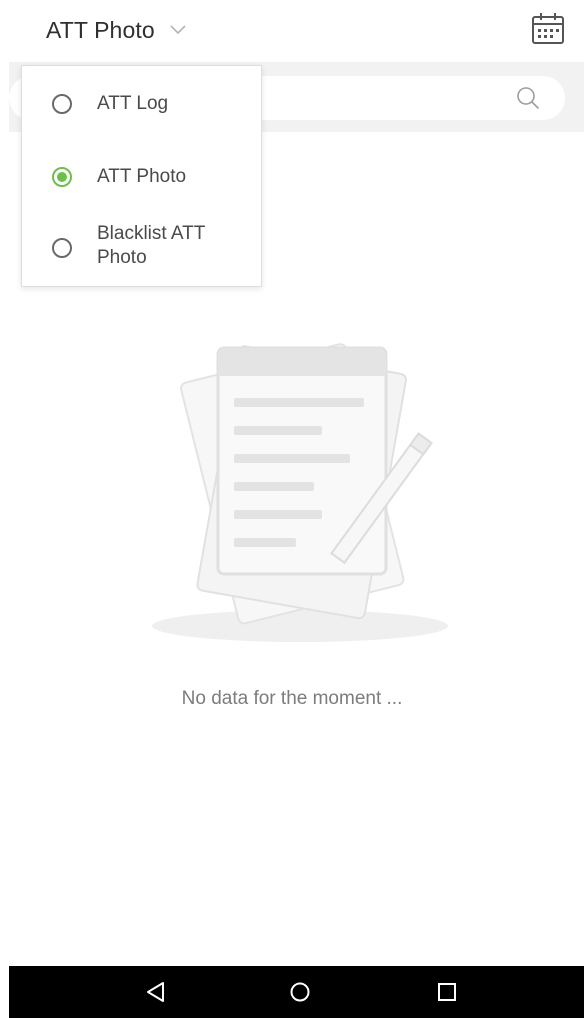 This screenshot has height=1018, width=584. What do you see at coordinates (156, 992) in the screenshot?
I see `back-triangle-icon` at bounding box center [156, 992].